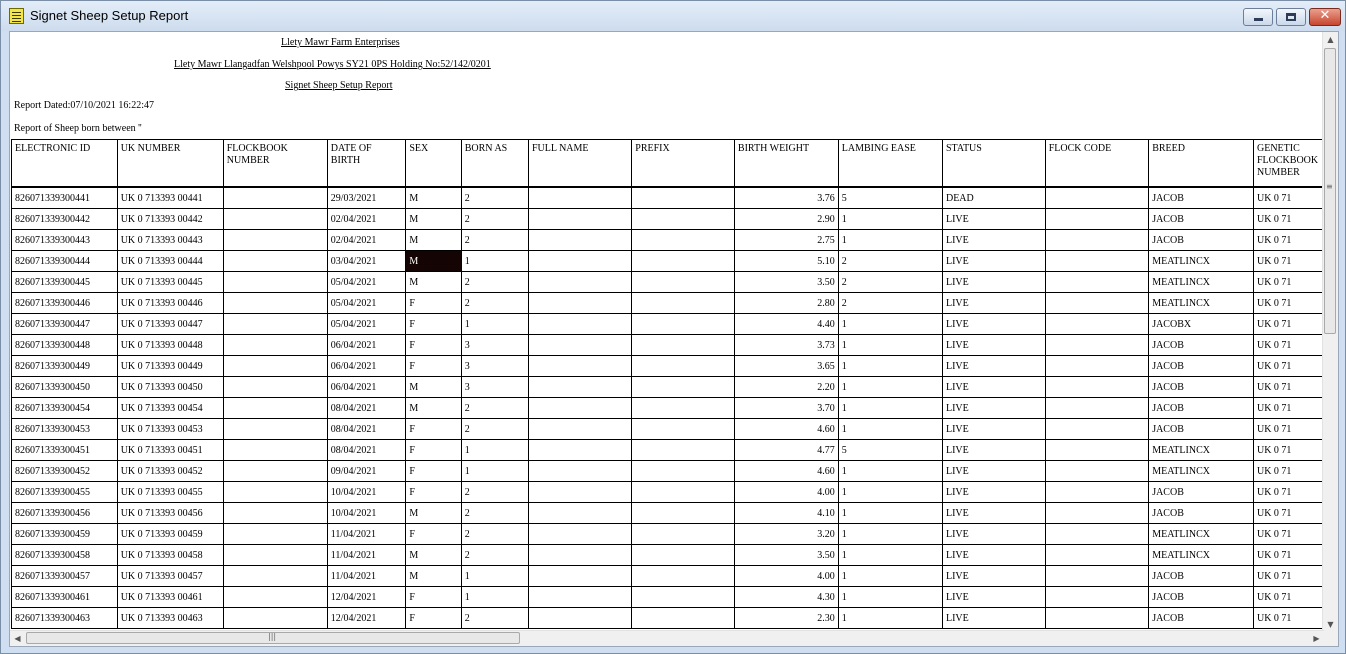 The image size is (1346, 654). I want to click on cell-date-of-birth: 08/04/2021, so click(366, 429).